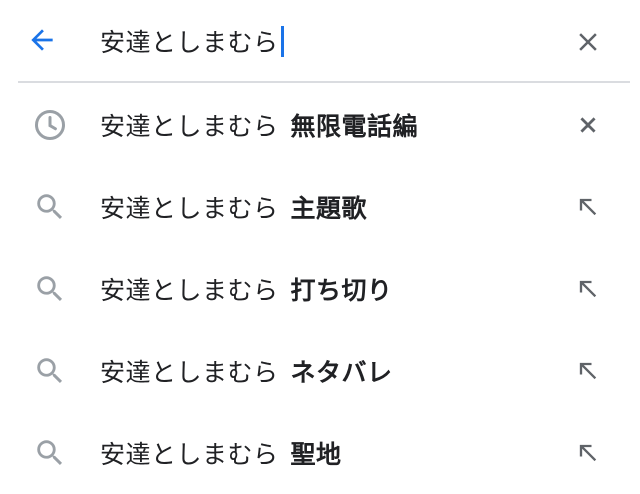  I want to click on suggestion-completion: 主題歌, so click(329, 208).